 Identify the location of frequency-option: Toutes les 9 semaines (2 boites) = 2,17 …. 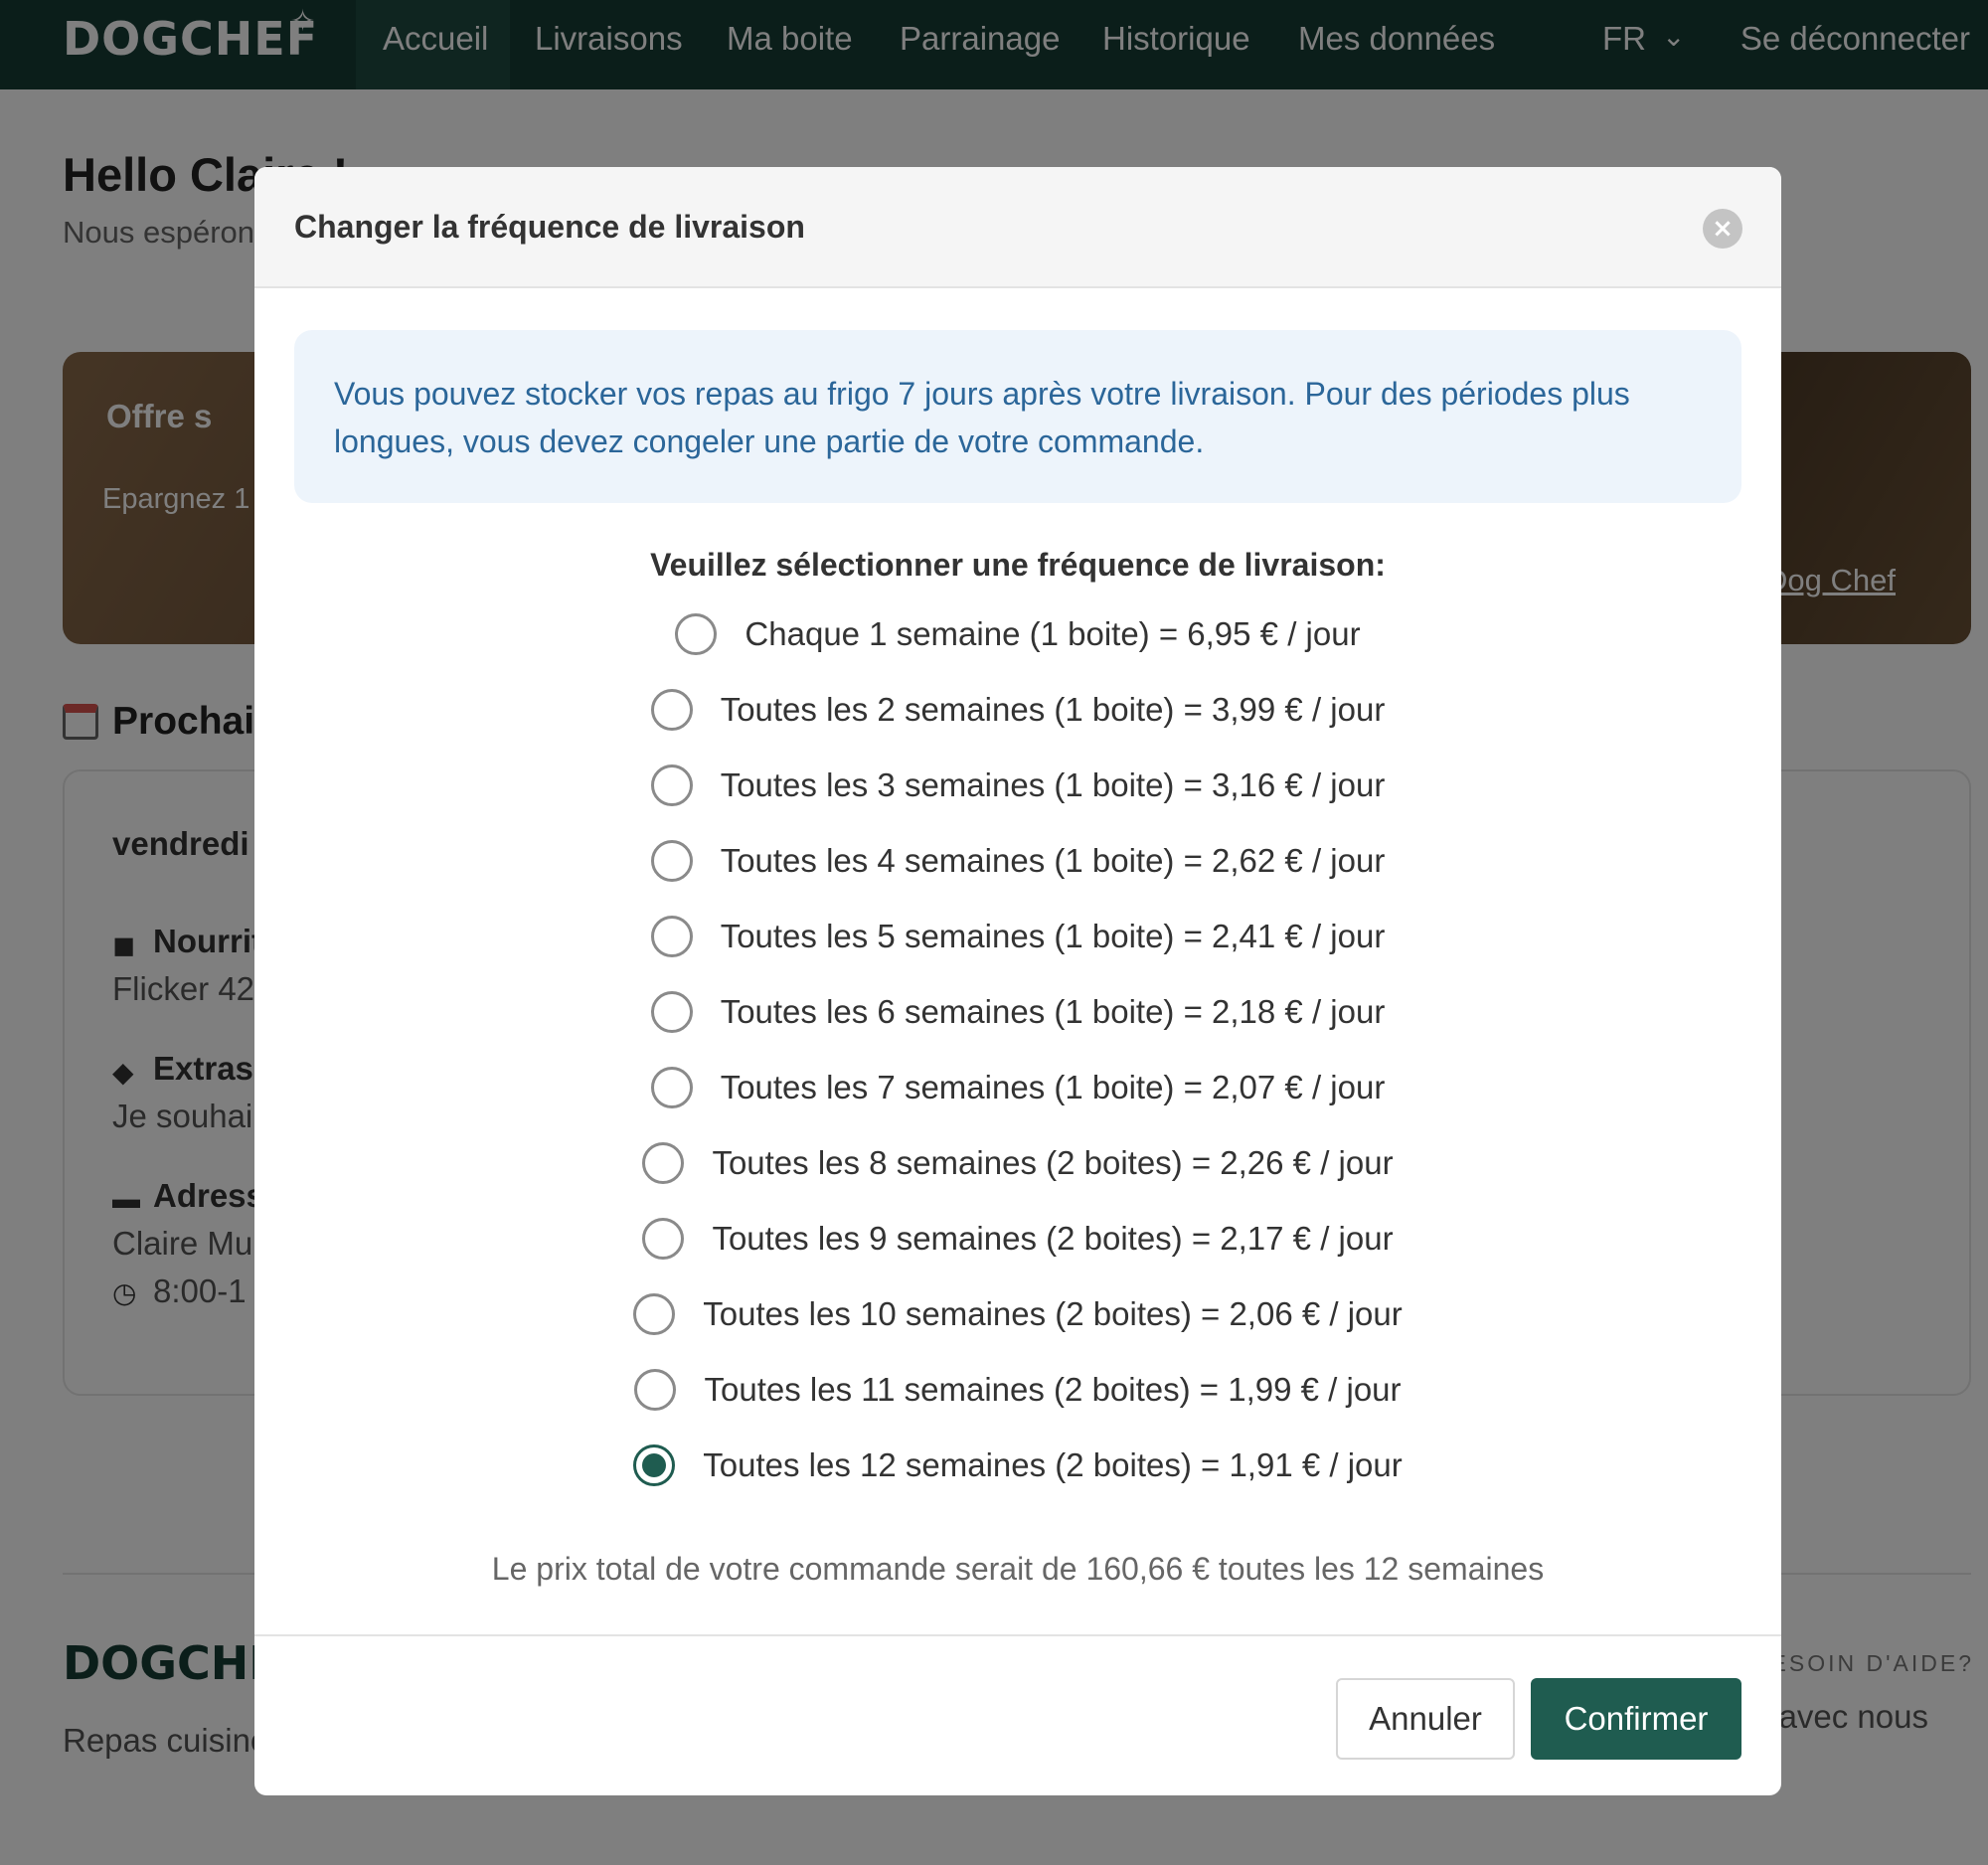
(1017, 1238).